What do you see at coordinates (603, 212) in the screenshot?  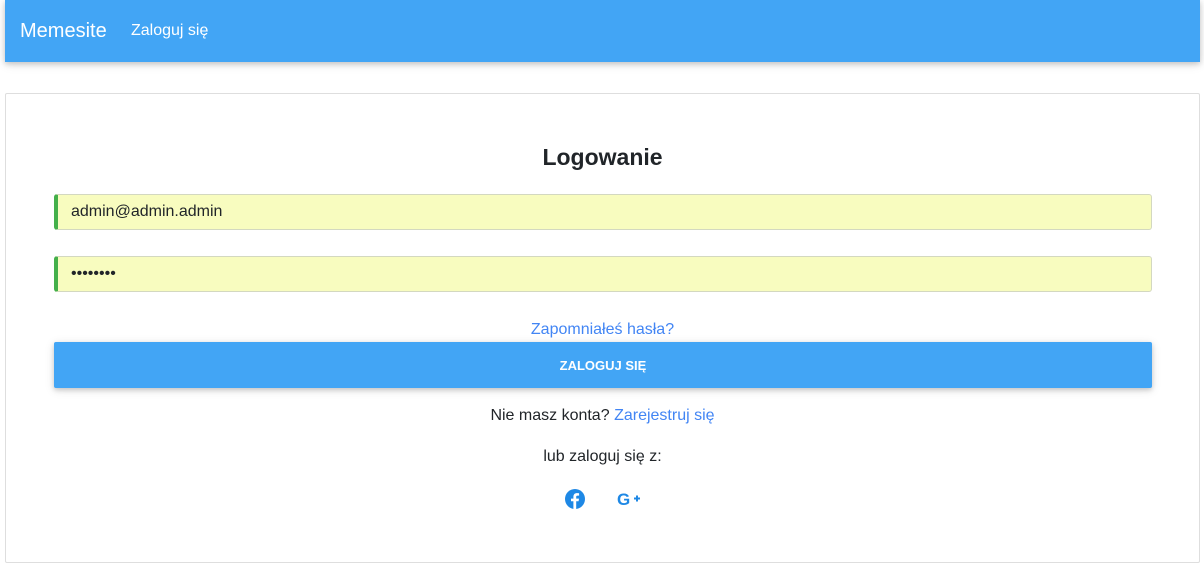 I see `email-field` at bounding box center [603, 212].